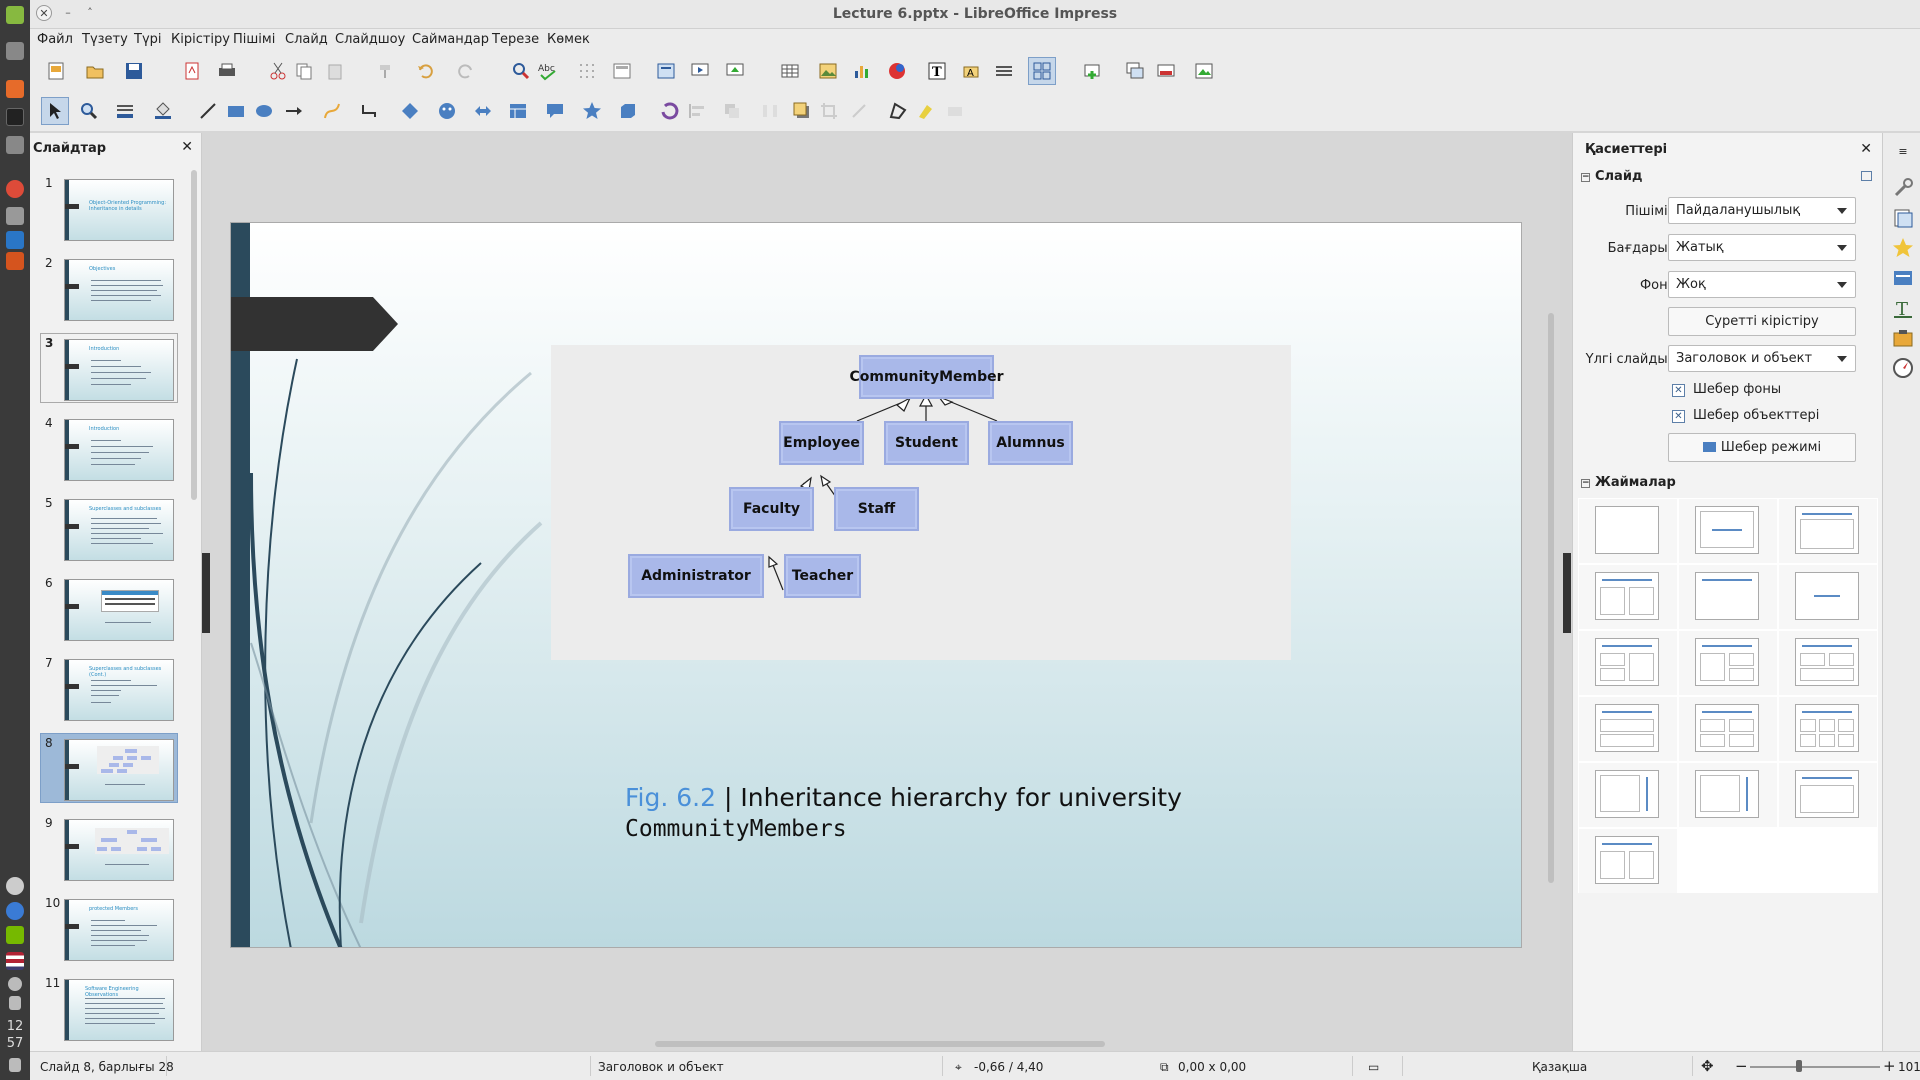 This screenshot has width=1920, height=1080. Describe the element at coordinates (971, 71) in the screenshot. I see `fontwork-icon: A` at that location.